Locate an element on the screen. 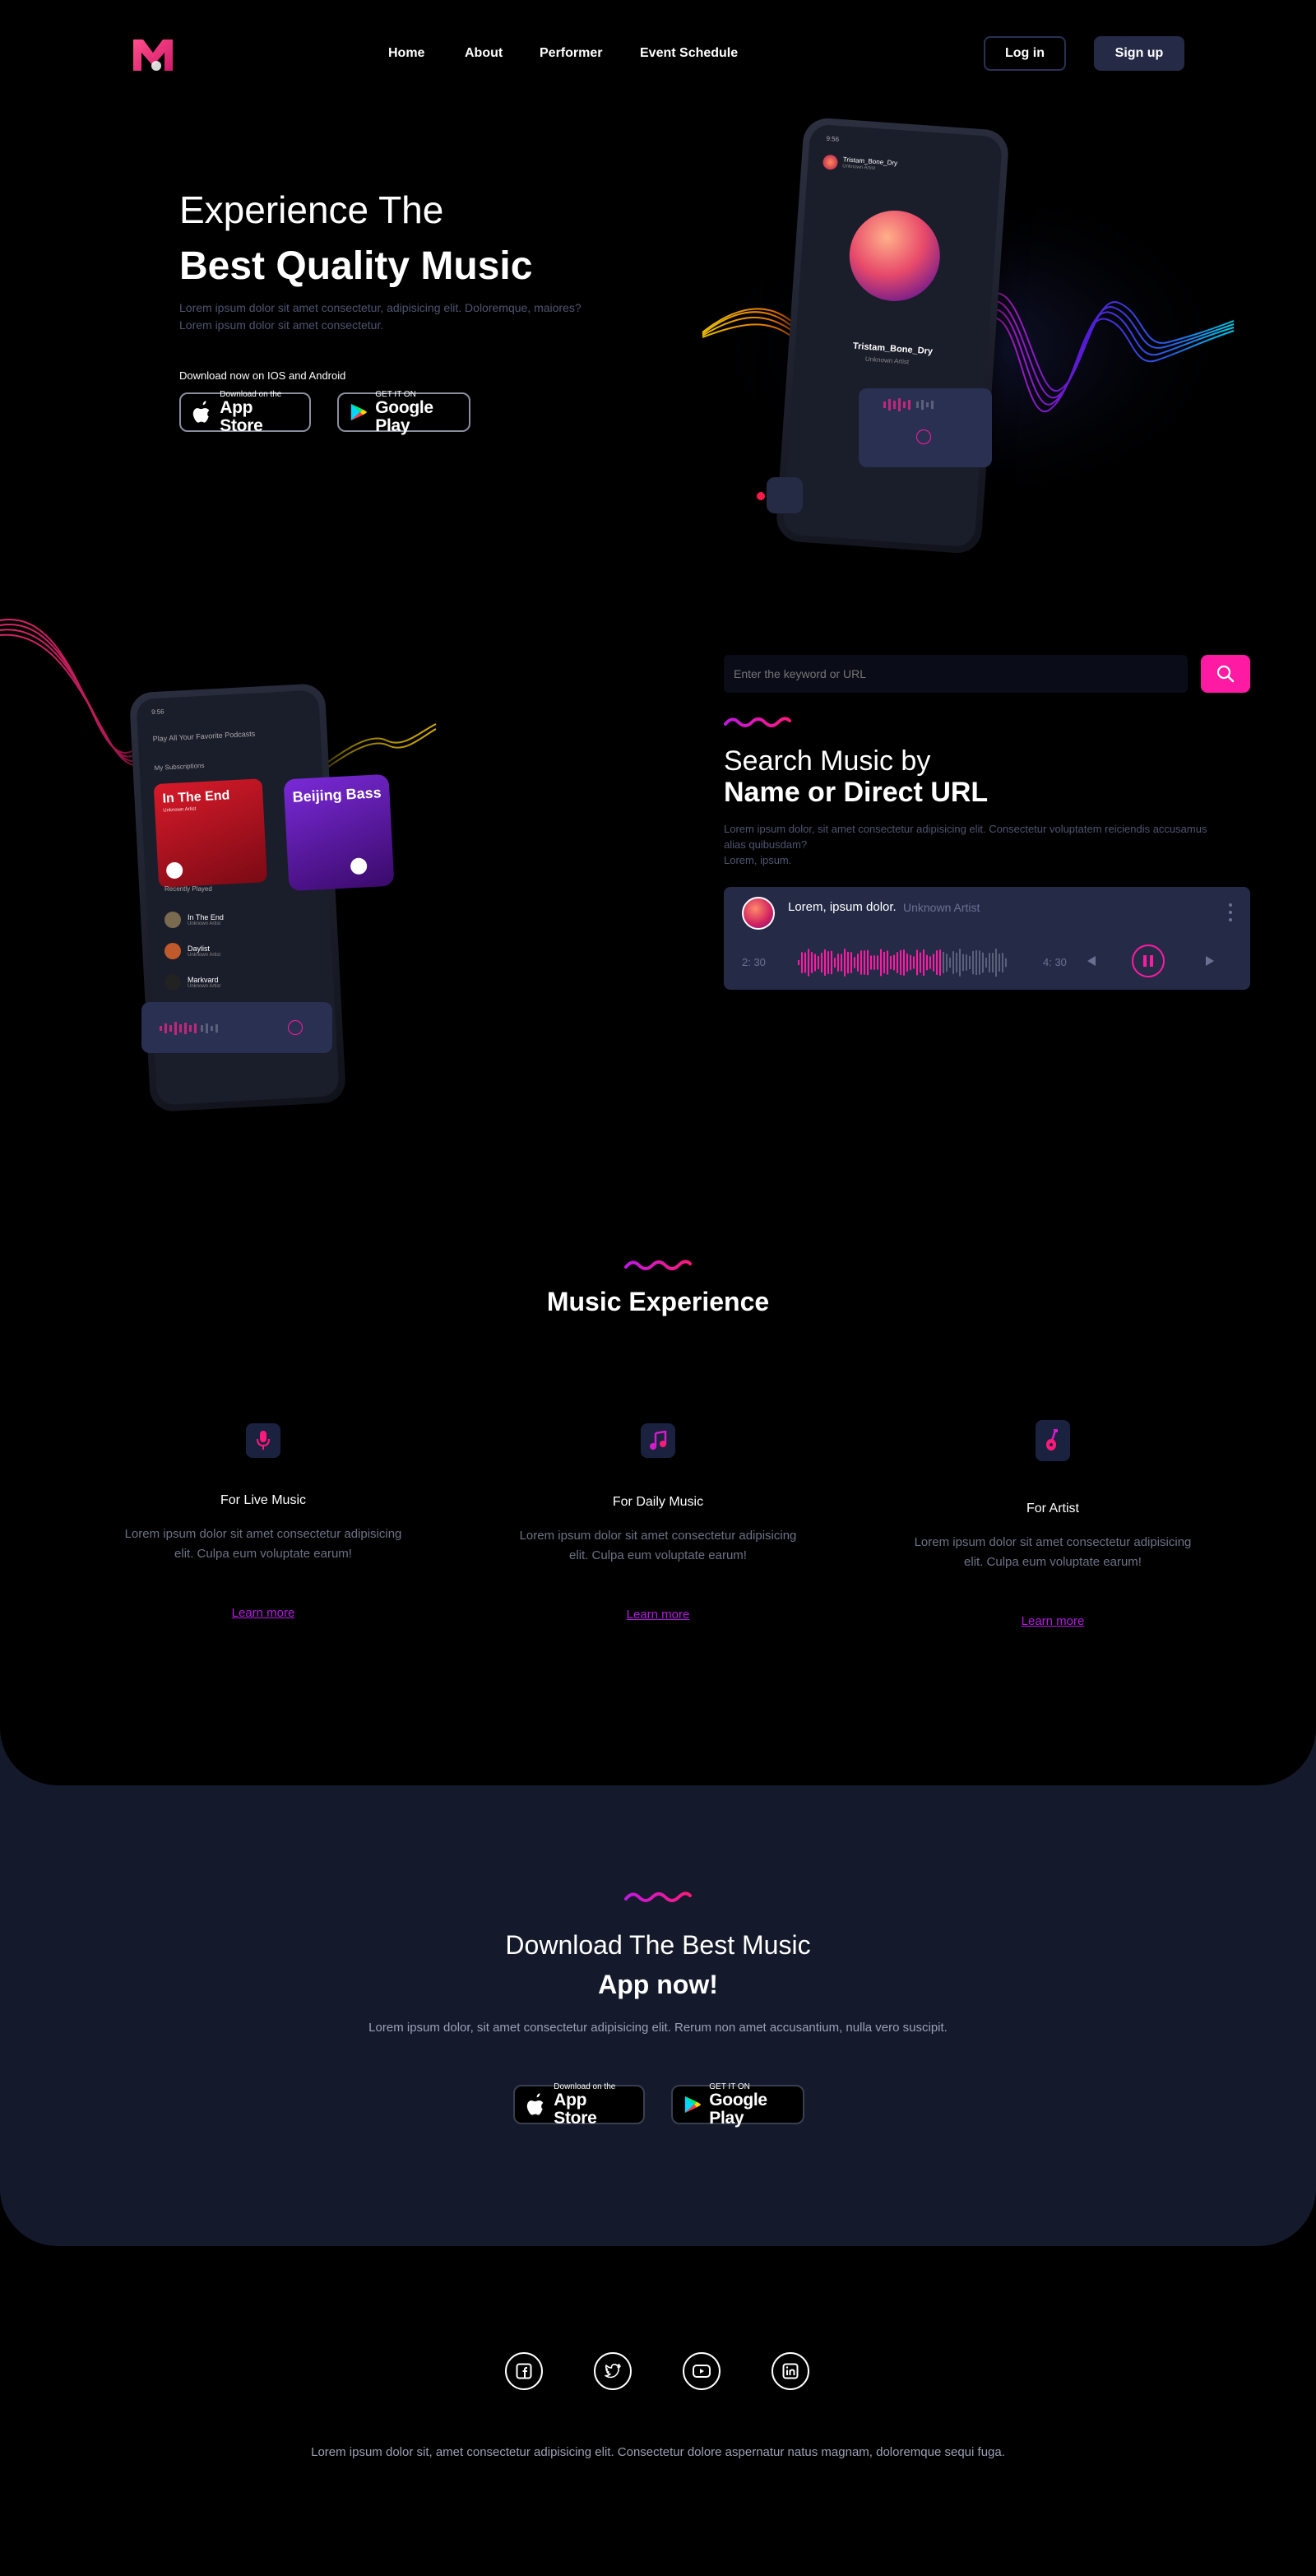 Image resolution: width=1316 pixels, height=2576 pixels. search-title-line1: Search Music by is located at coordinates (827, 761).